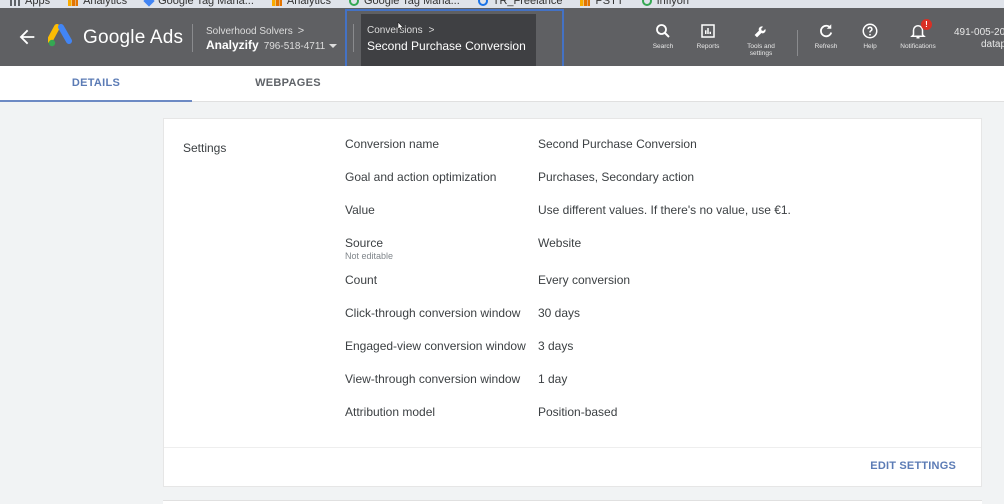 The height and width of the screenshot is (504, 1004). Describe the element at coordinates (556, 346) in the screenshot. I see `setting-value: 3 days` at that location.